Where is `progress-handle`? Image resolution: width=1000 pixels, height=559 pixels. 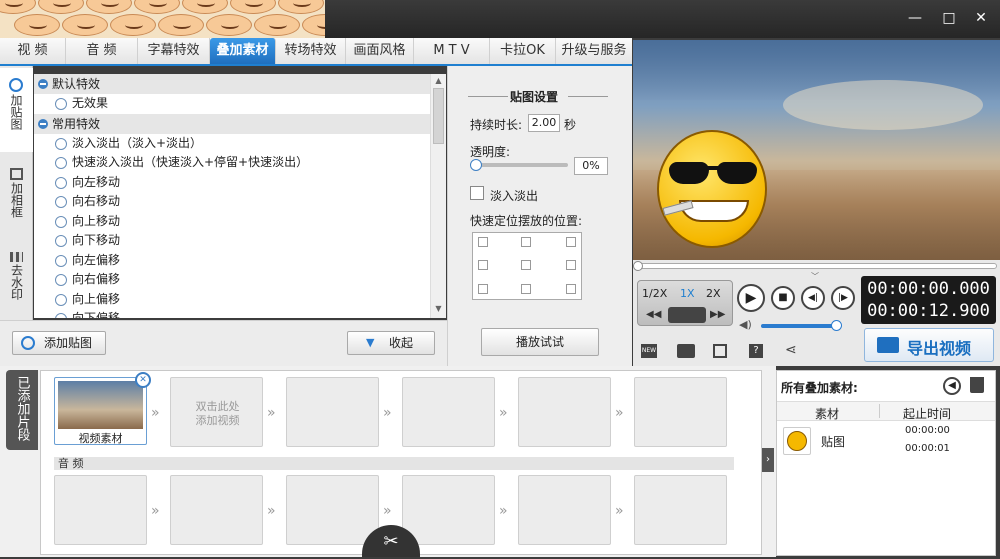
progress-handle is located at coordinates (638, 266).